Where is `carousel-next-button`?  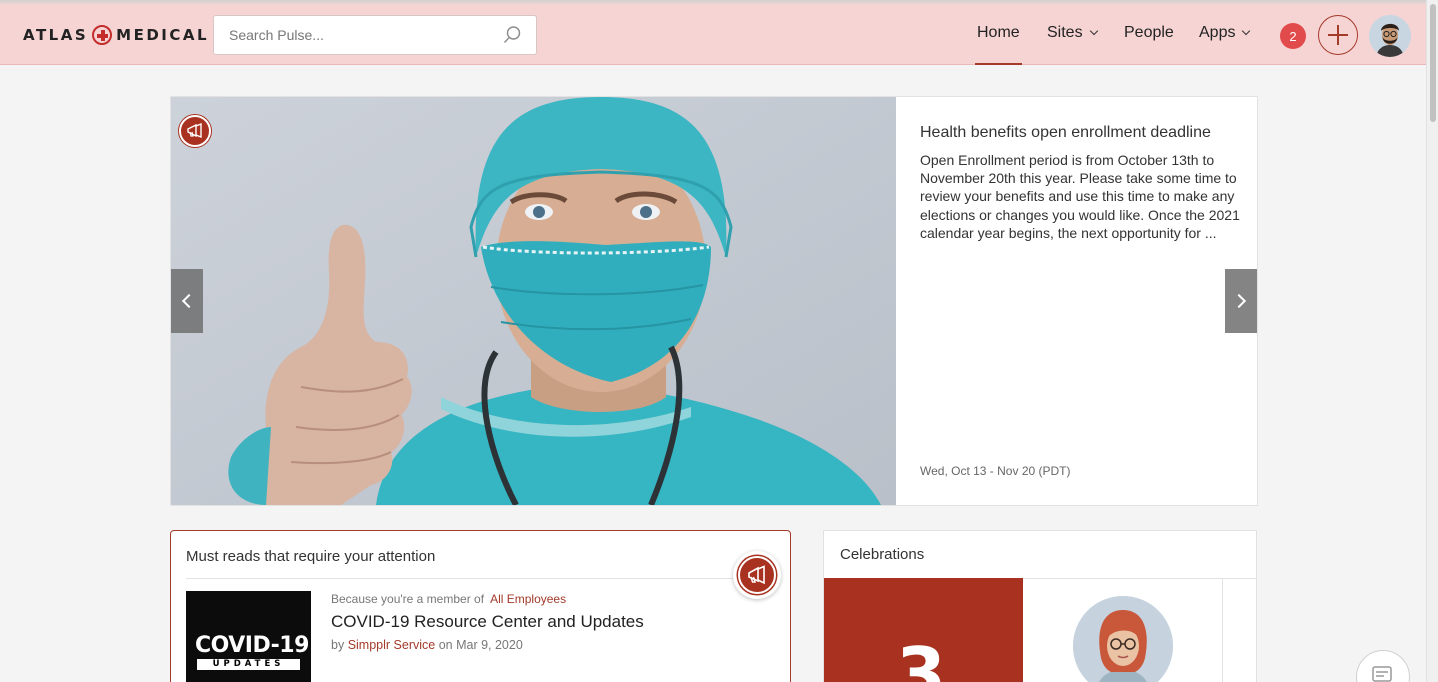 carousel-next-button is located at coordinates (1241, 301).